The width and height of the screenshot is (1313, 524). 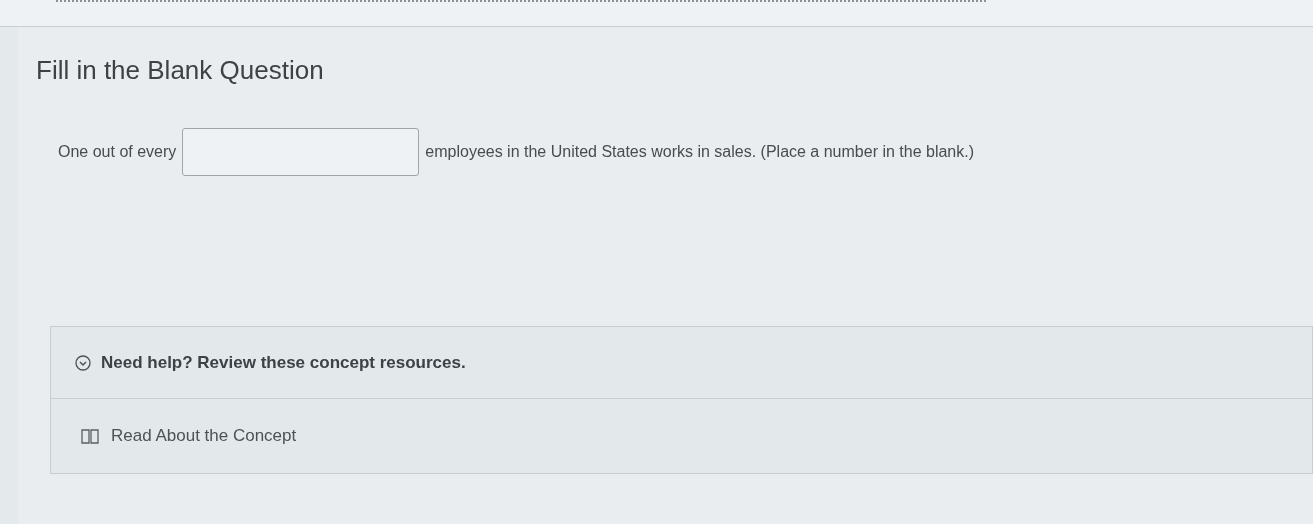 What do you see at coordinates (699, 152) in the screenshot?
I see `question-text: employees in the United States works in sales. (Place a number in the blank.)` at bounding box center [699, 152].